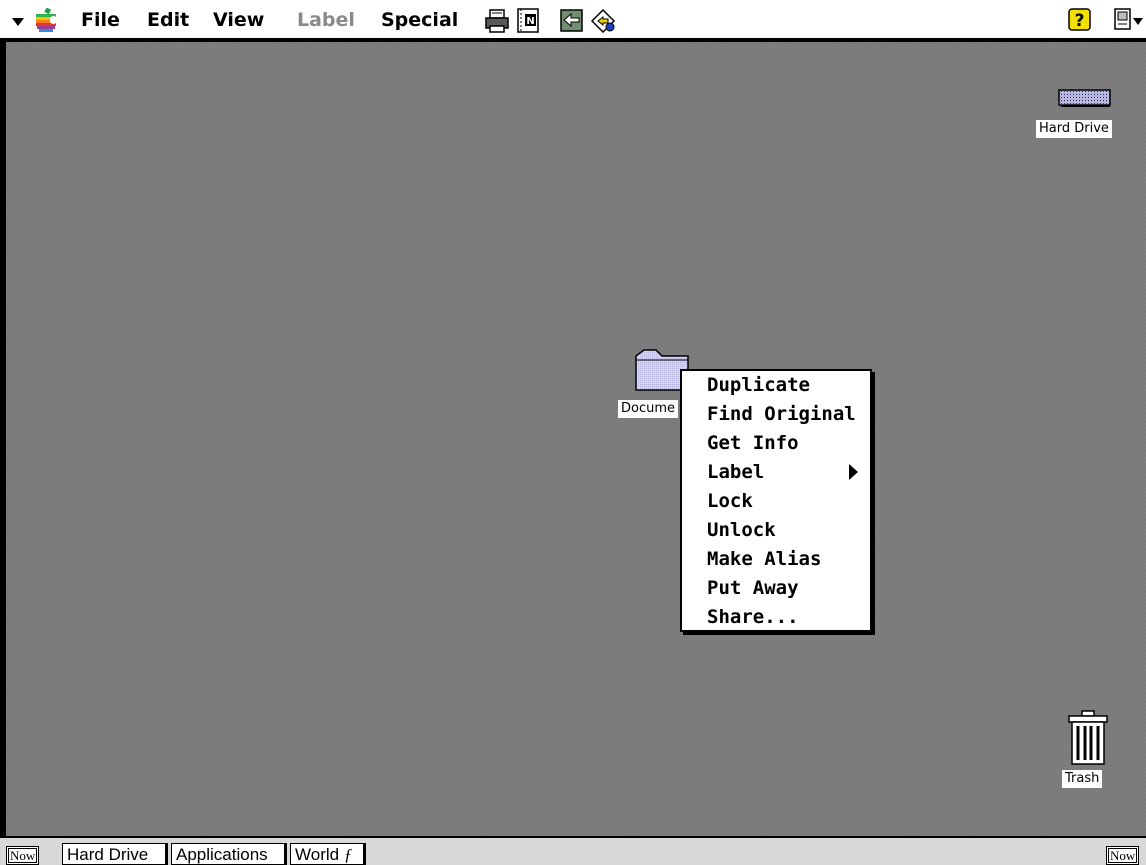 This screenshot has height=865, width=1146. Describe the element at coordinates (764, 559) in the screenshot. I see `ctx-item-make-alias: Make Alias` at that location.